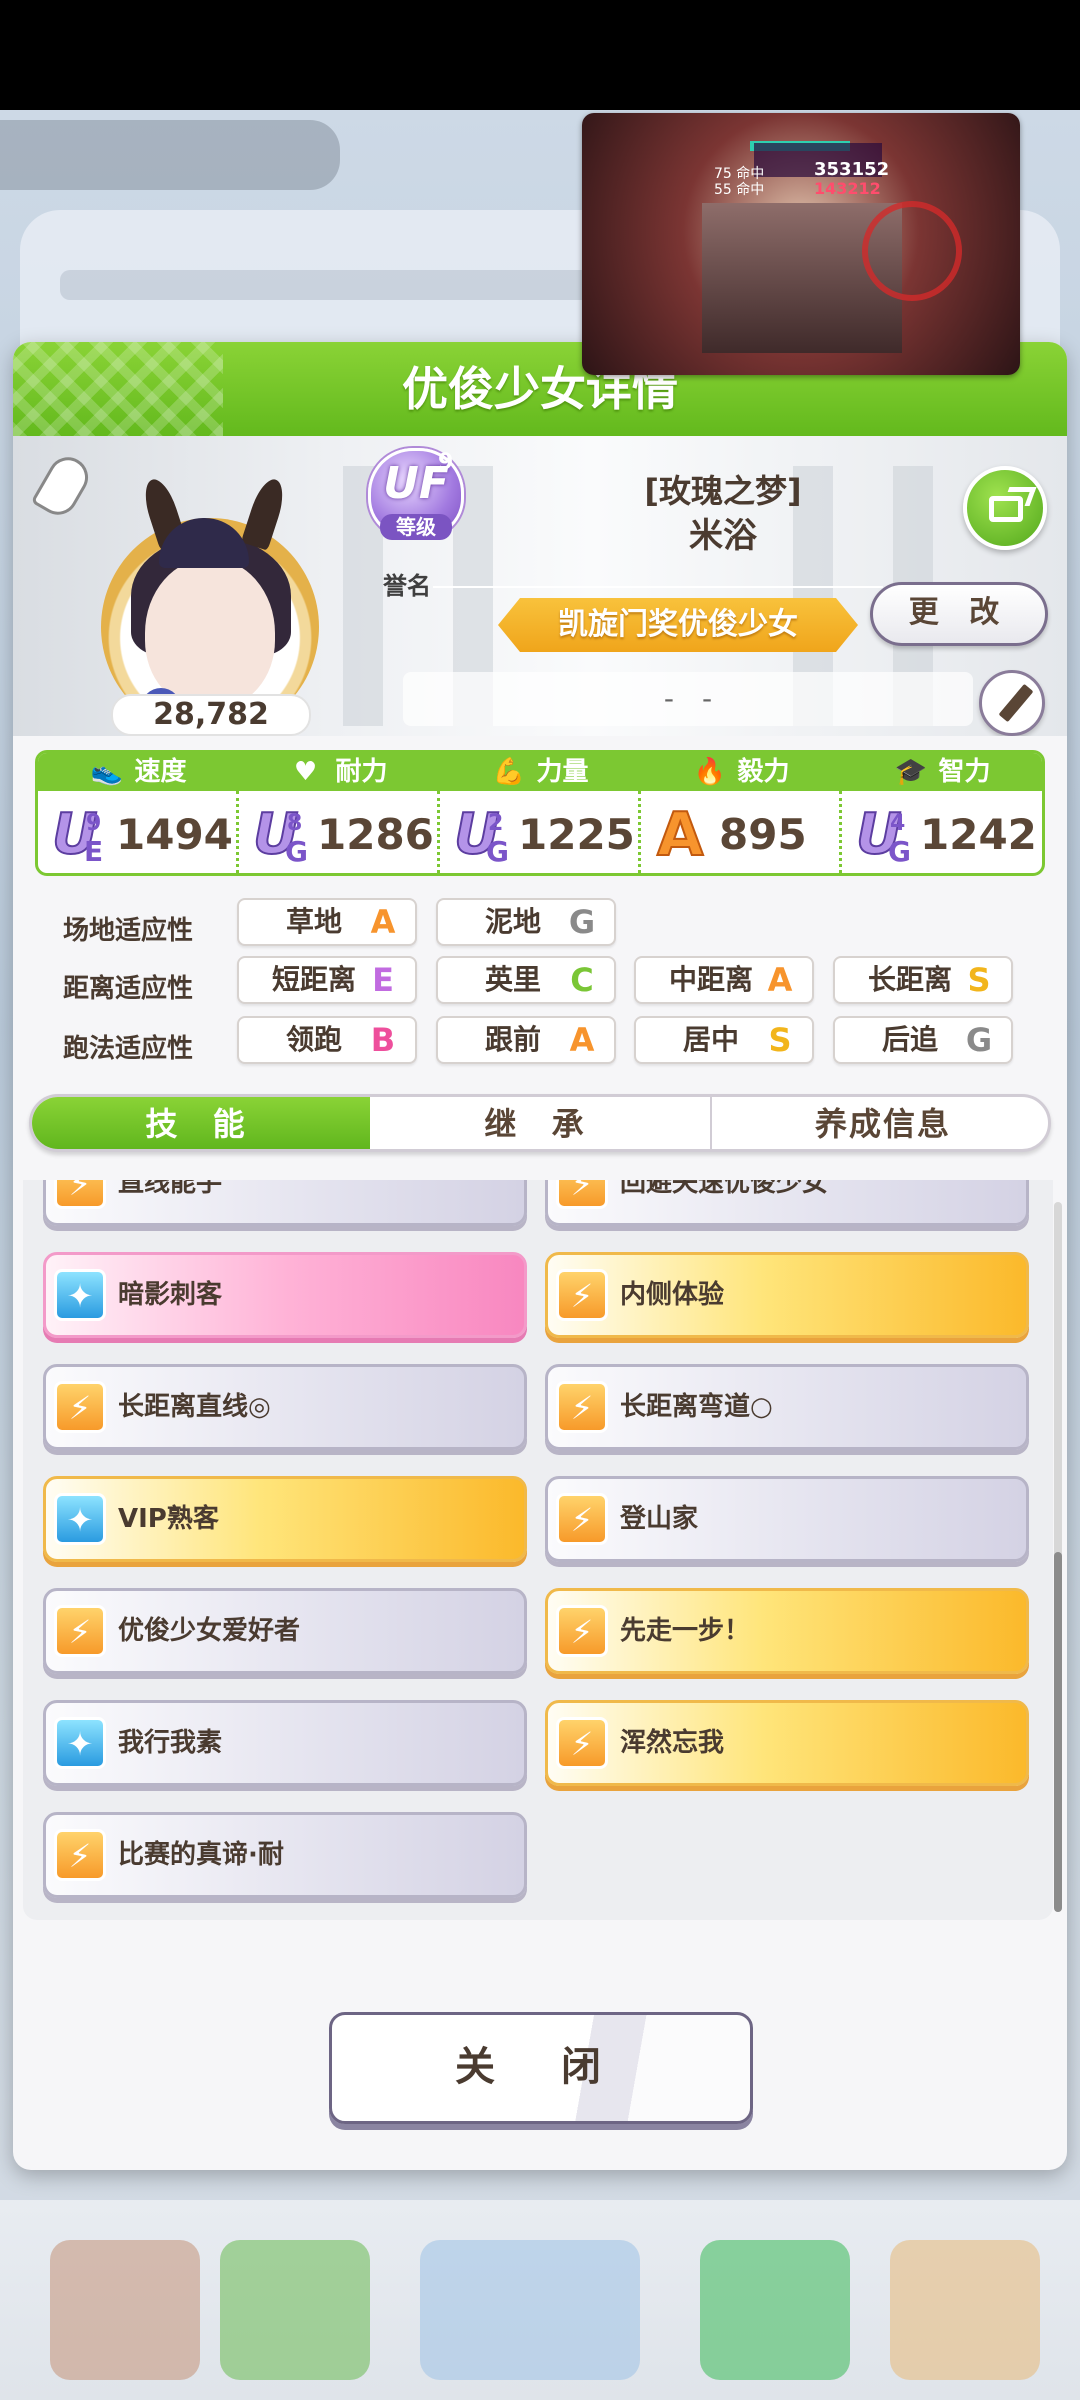 This screenshot has width=1080, height=2400. What do you see at coordinates (801, 244) in the screenshot?
I see `picture-in-picture-video: 353152 143212 75 命中 55 命中` at bounding box center [801, 244].